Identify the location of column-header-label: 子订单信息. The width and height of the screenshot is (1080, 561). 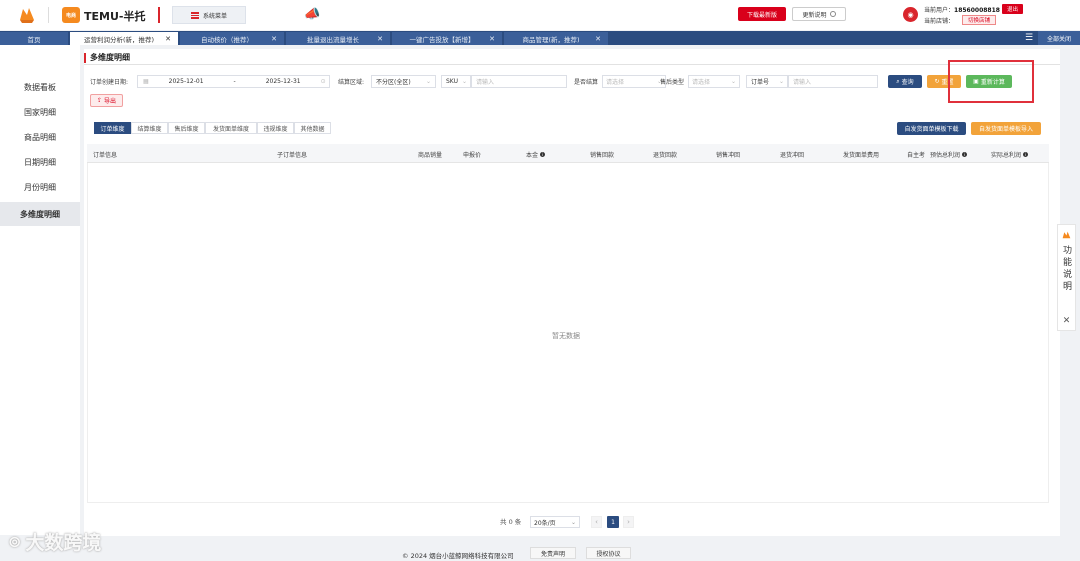
(292, 155).